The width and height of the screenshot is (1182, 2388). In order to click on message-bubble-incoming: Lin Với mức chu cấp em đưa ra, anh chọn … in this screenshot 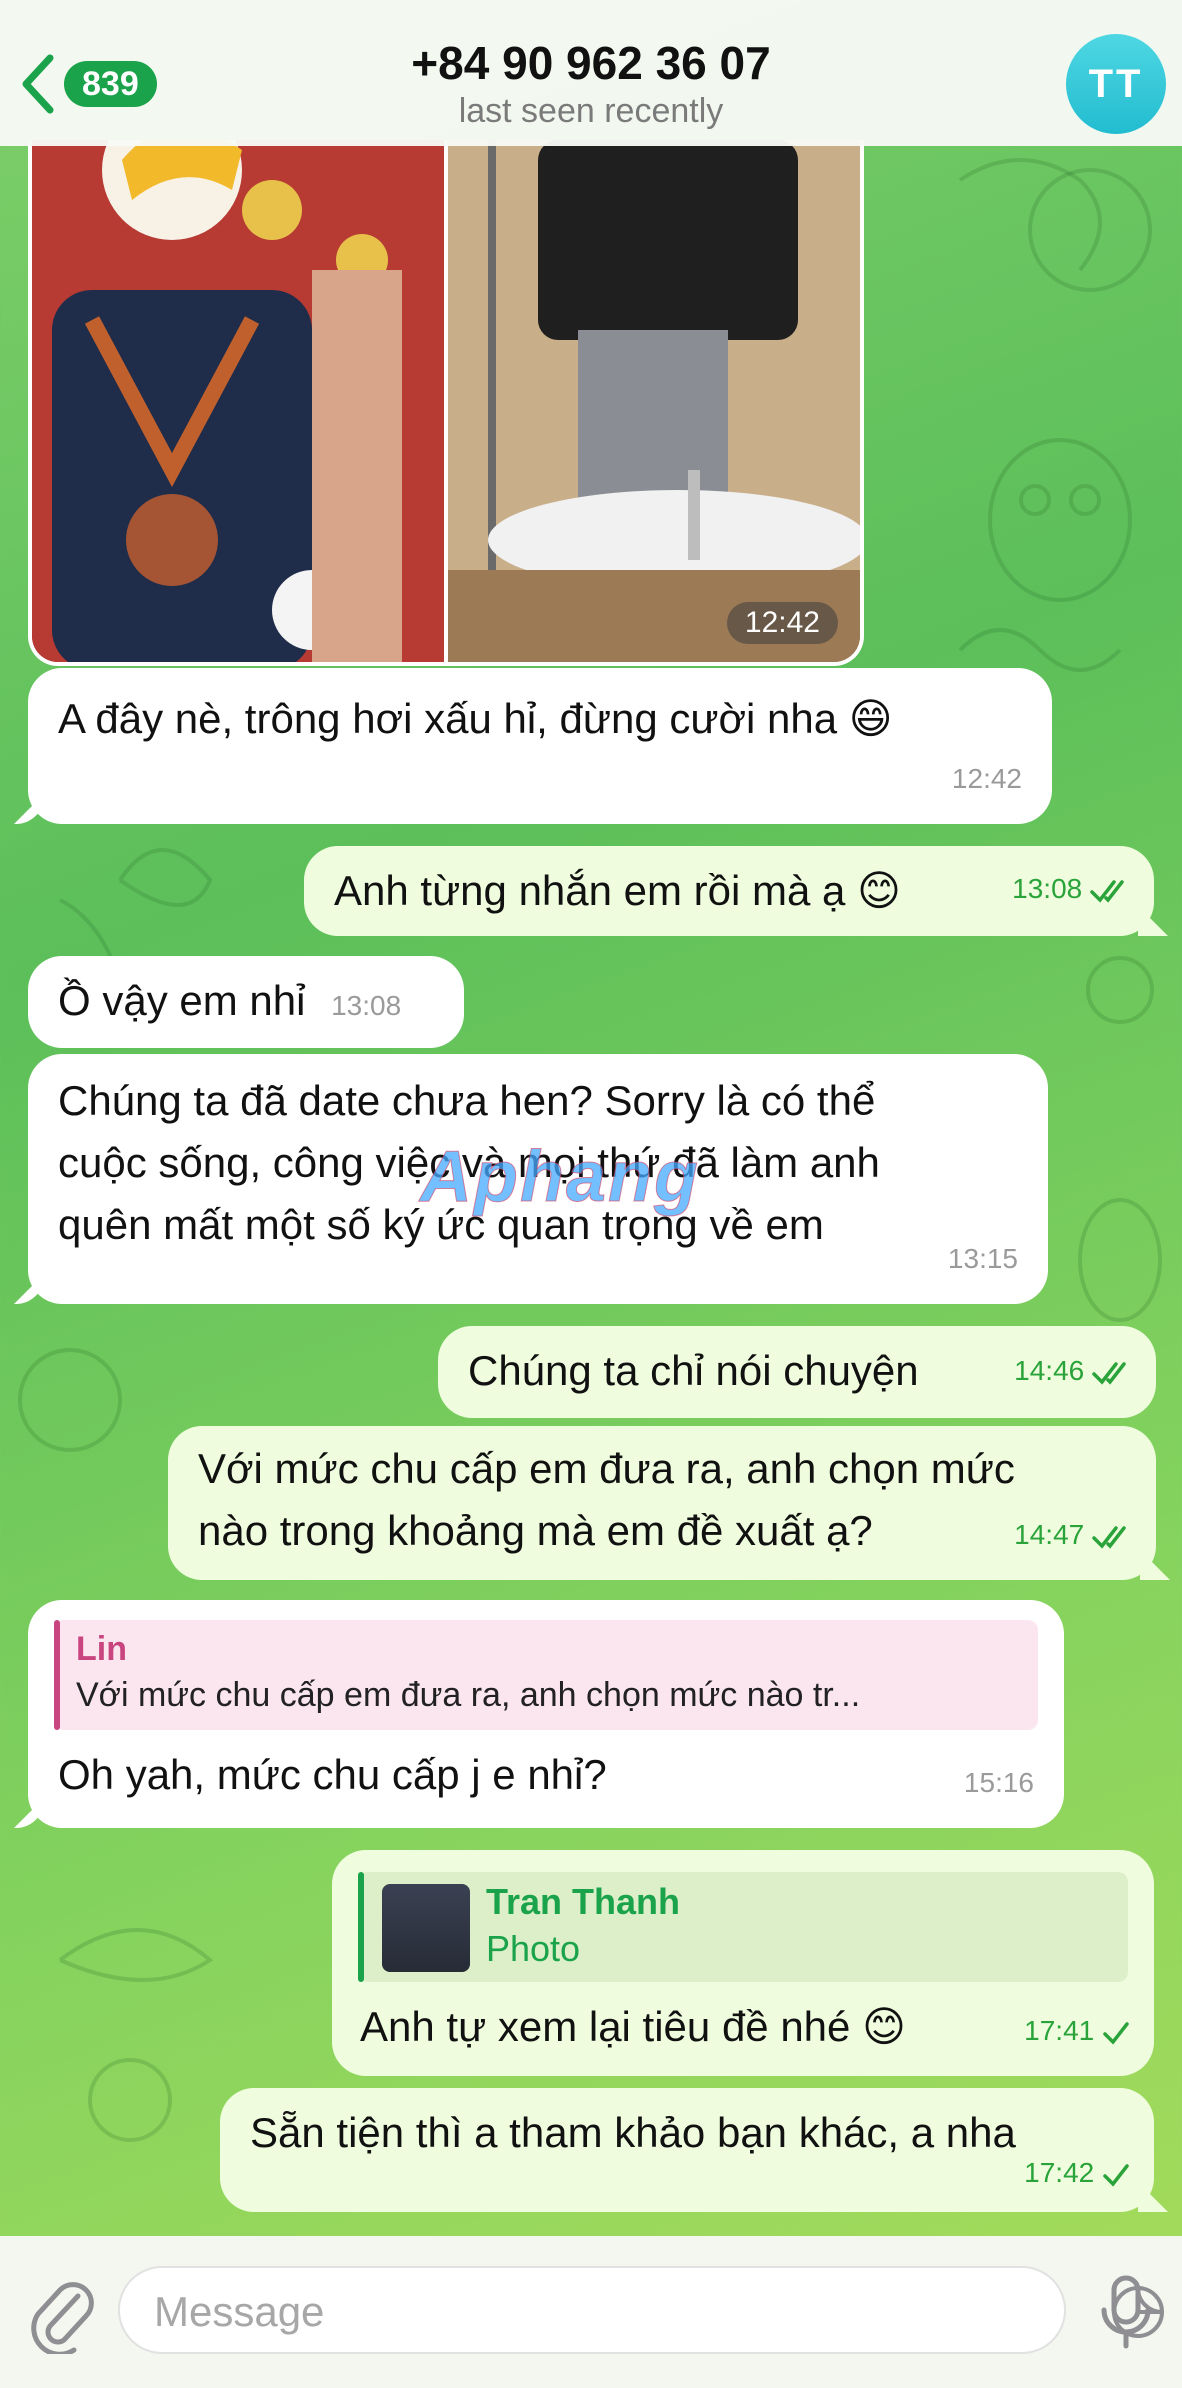, I will do `click(546, 1714)`.